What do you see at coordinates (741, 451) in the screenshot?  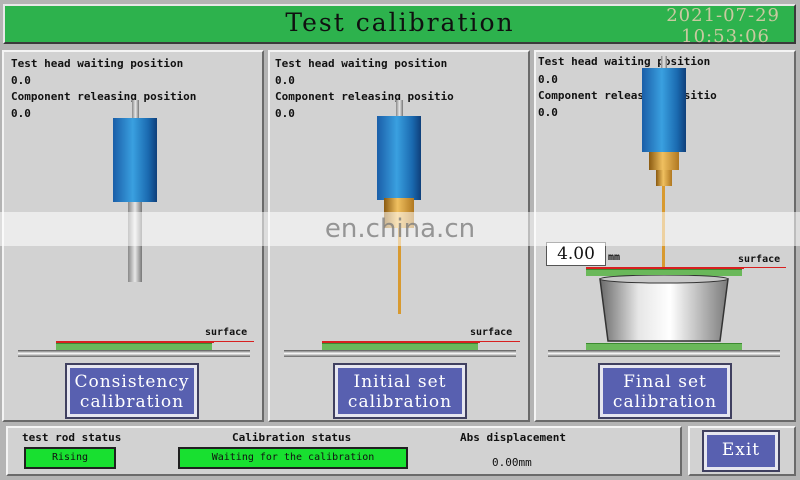 I see `exit-button: Exit` at bounding box center [741, 451].